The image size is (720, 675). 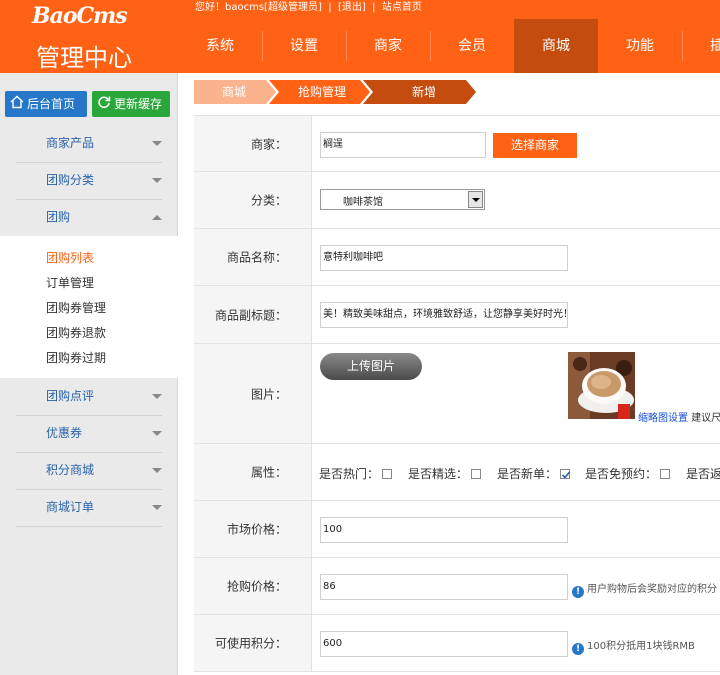 What do you see at coordinates (527, 474) in the screenshot?
I see `attr-new-label: 是否新单：` at bounding box center [527, 474].